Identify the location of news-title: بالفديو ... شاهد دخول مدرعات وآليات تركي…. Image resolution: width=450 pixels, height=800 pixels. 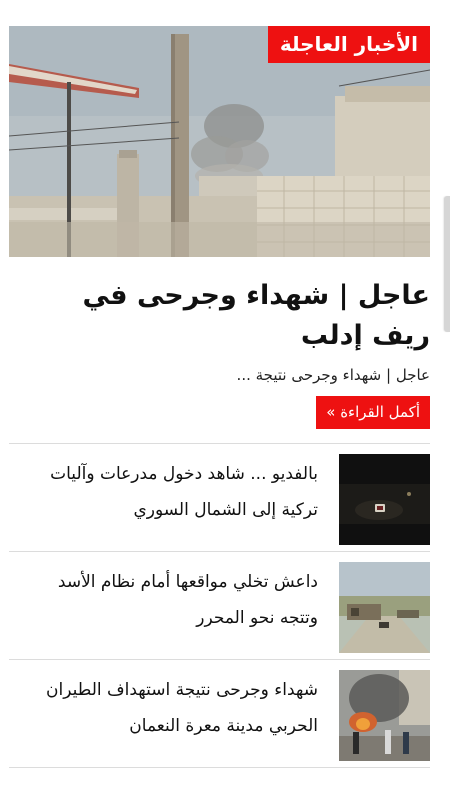
(167, 492).